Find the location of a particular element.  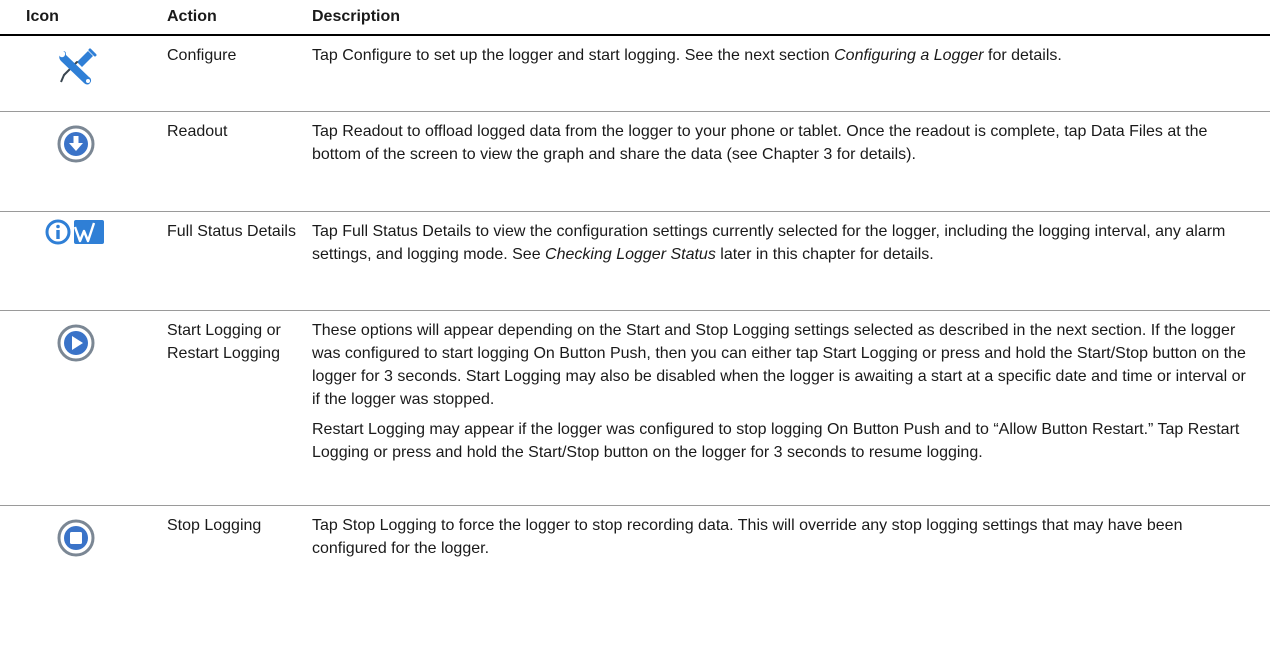

header-icon: Icon is located at coordinates (42, 16).